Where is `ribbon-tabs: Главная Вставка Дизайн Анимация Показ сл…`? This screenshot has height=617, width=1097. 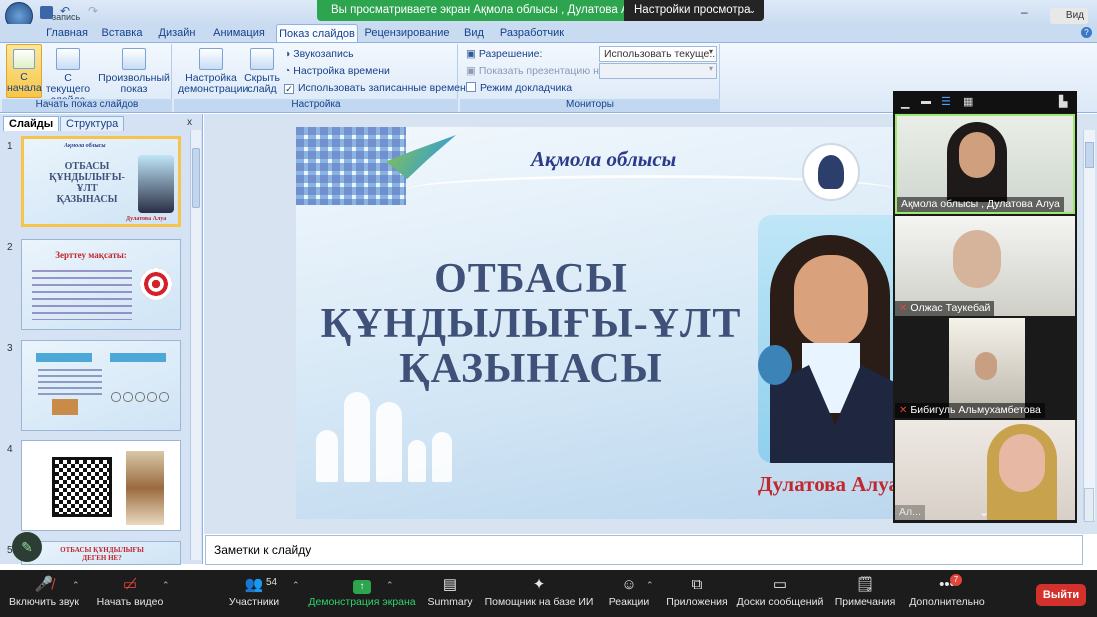
ribbon-tabs: Главная Вставка Дизайн Анимация Показ сл… is located at coordinates (548, 33).